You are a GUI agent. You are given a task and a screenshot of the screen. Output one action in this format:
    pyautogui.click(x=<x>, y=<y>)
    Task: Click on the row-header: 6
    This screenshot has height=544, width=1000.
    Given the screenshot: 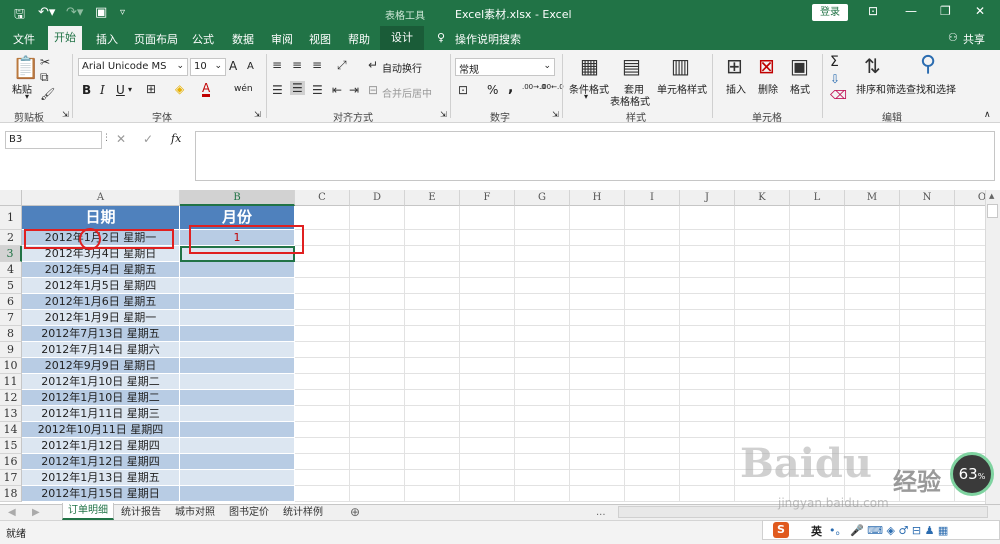 What is the action you would take?
    pyautogui.click(x=11, y=302)
    